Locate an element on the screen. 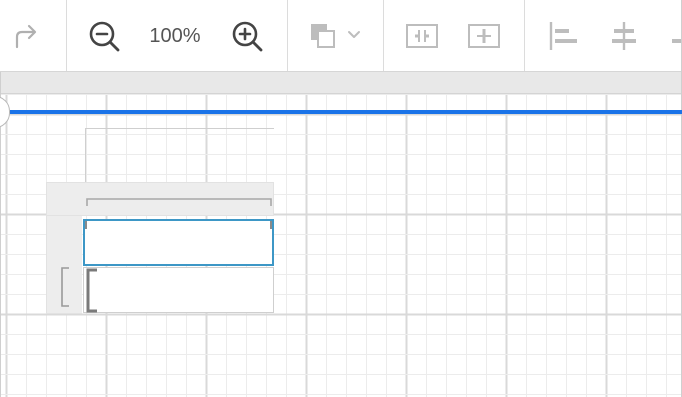  zoom-level: 100% is located at coordinates (175, 36).